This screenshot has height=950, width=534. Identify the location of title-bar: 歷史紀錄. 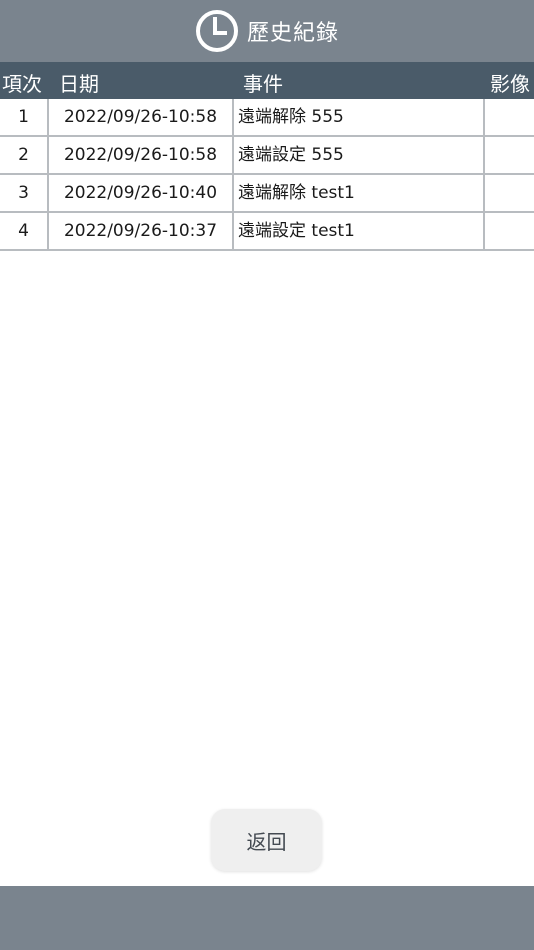
(267, 31).